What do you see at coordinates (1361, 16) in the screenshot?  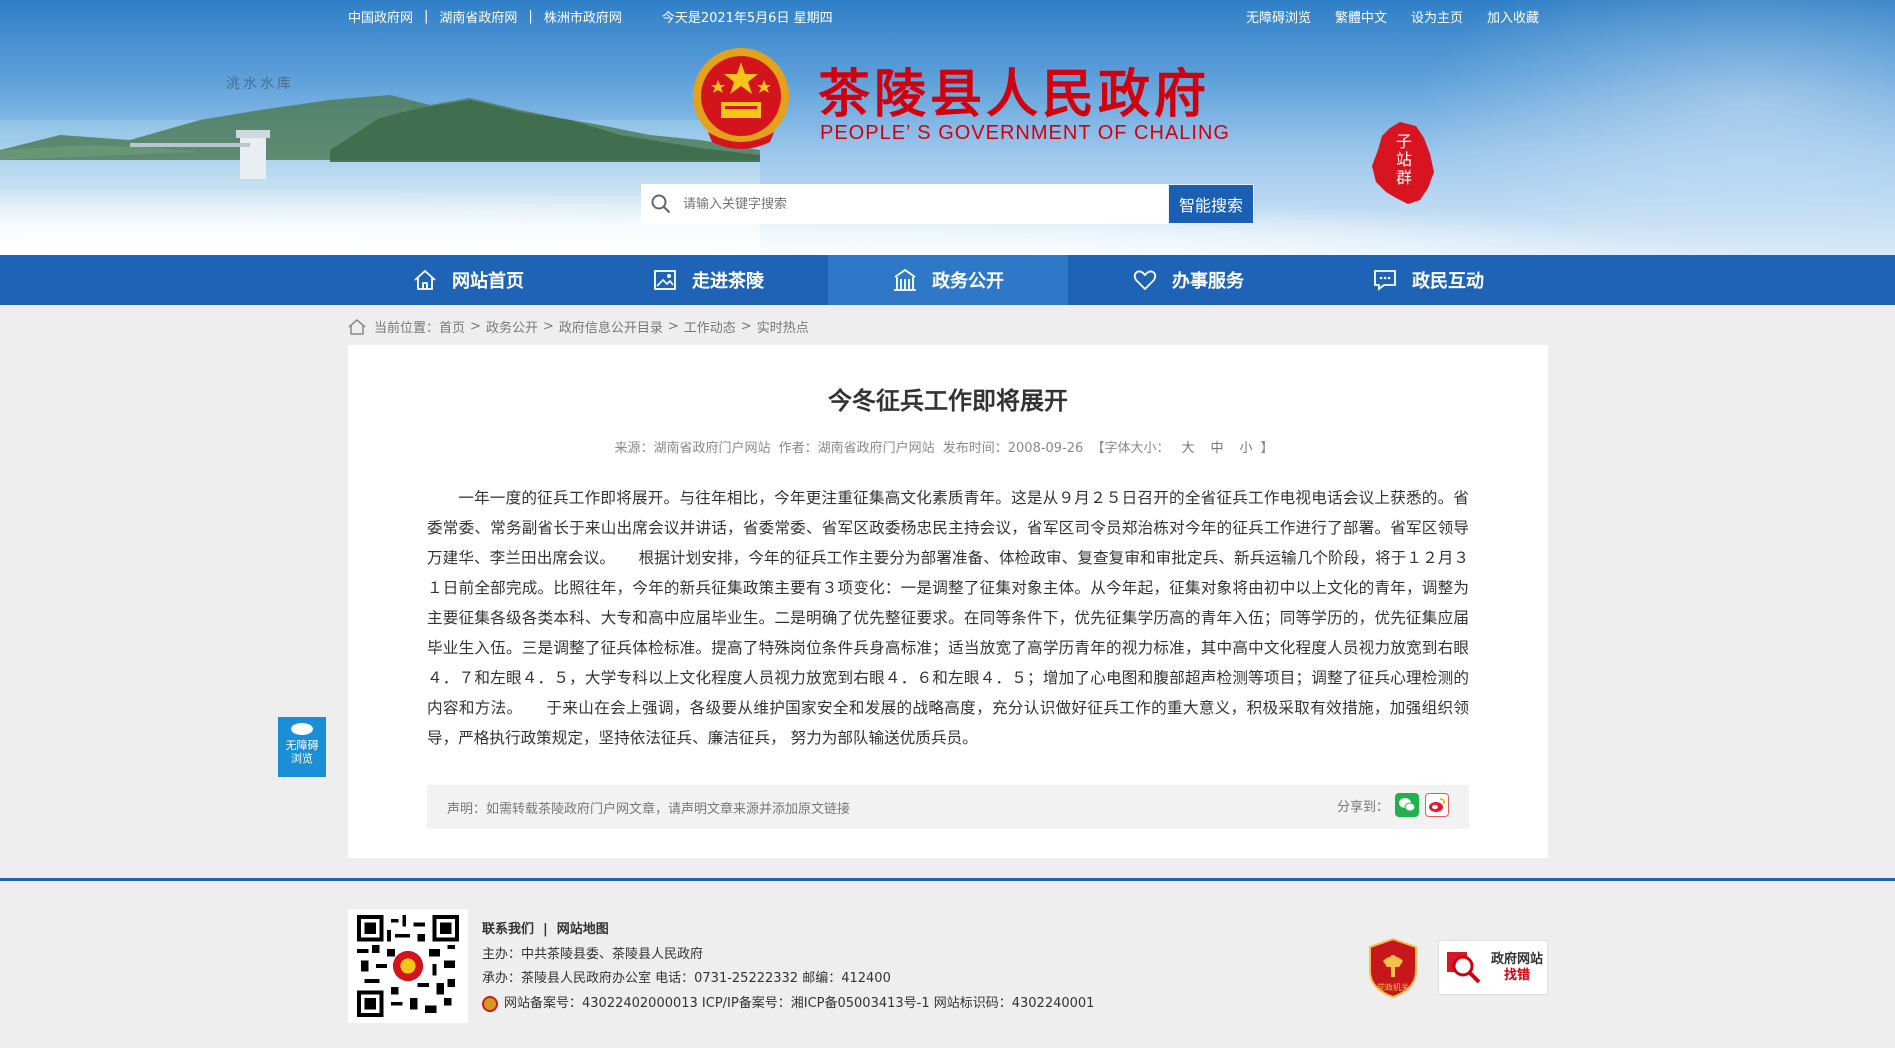 I see `link-traditional-chinese: 繁體中文` at bounding box center [1361, 16].